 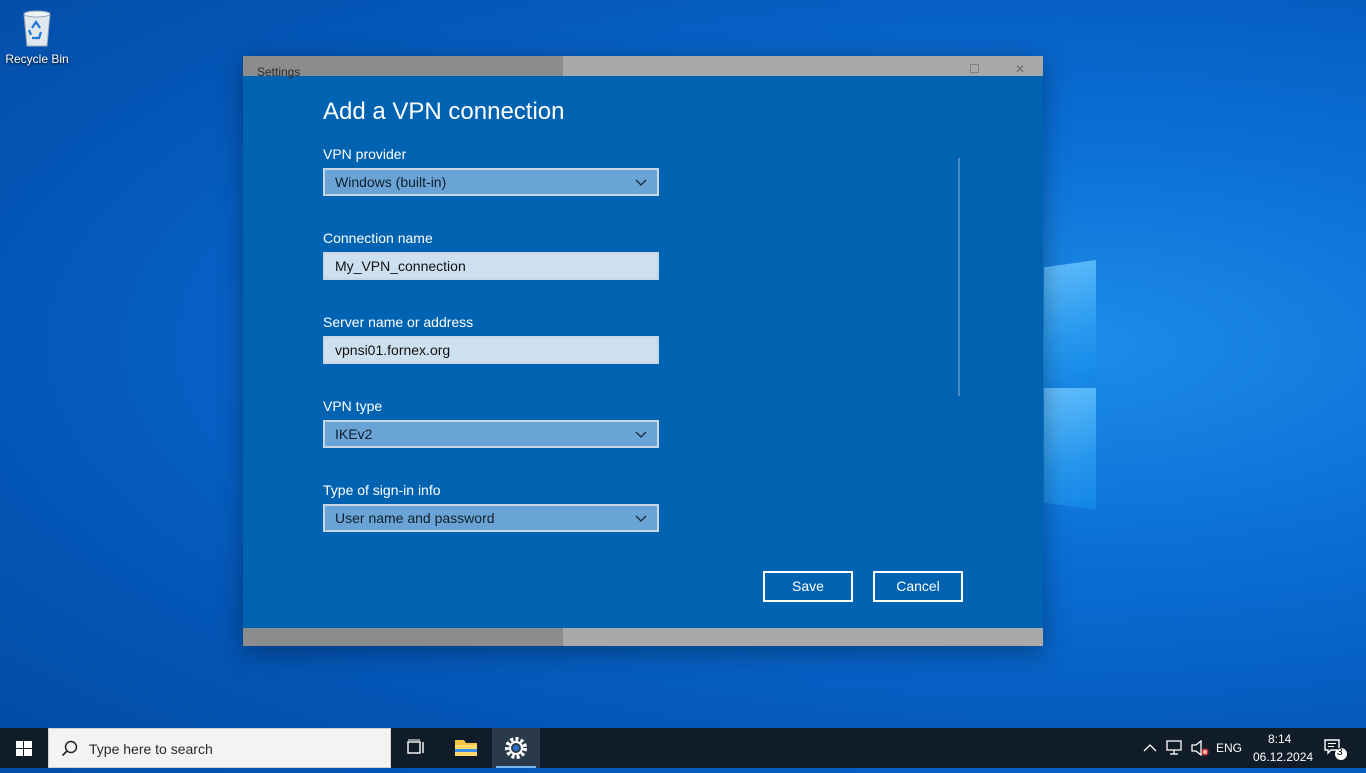 What do you see at coordinates (393, 350) in the screenshot?
I see `server-address-value: vpnsi01.fornex.org` at bounding box center [393, 350].